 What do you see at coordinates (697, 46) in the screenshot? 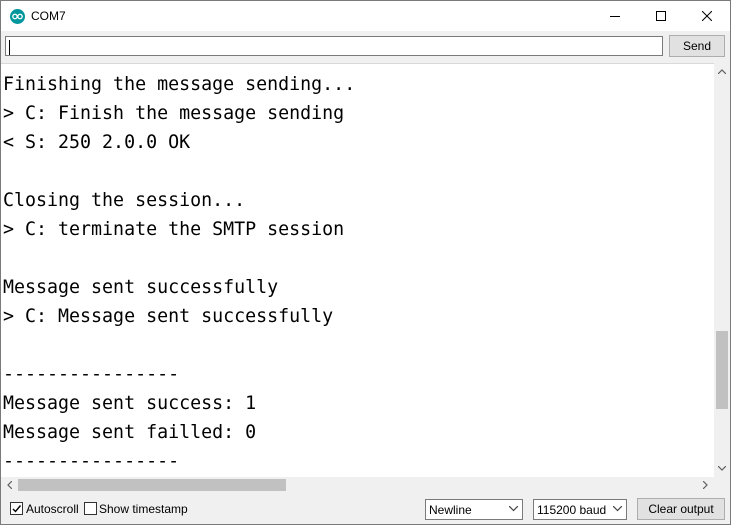
I see `send-button: Send` at bounding box center [697, 46].